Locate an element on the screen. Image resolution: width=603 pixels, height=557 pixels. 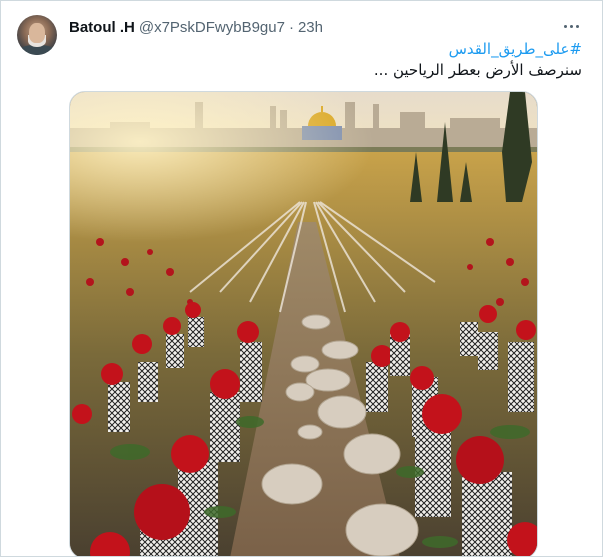
hashtag-link: #على_طريق_القدس is located at coordinates (332, 49).